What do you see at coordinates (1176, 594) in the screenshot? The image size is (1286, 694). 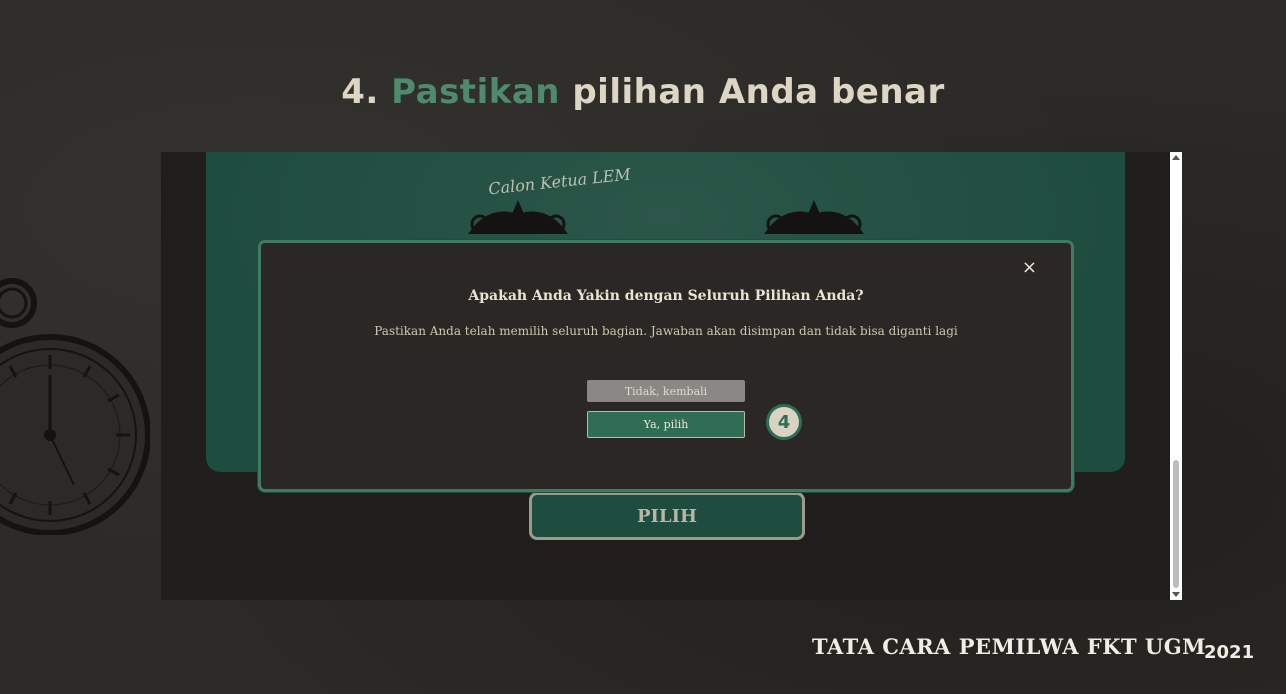 I see `scroll-down-icon` at bounding box center [1176, 594].